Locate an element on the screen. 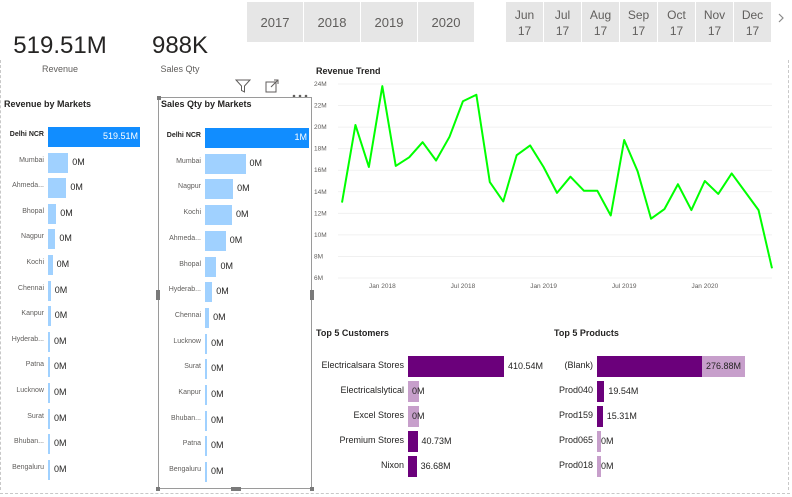  month-button-oct-17: Oct 17 is located at coordinates (677, 22).